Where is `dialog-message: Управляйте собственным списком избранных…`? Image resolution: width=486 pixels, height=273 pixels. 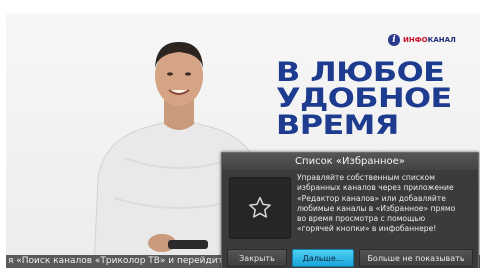 dialog-message: Управляйте собственным списком избранных… is located at coordinates (386, 204).